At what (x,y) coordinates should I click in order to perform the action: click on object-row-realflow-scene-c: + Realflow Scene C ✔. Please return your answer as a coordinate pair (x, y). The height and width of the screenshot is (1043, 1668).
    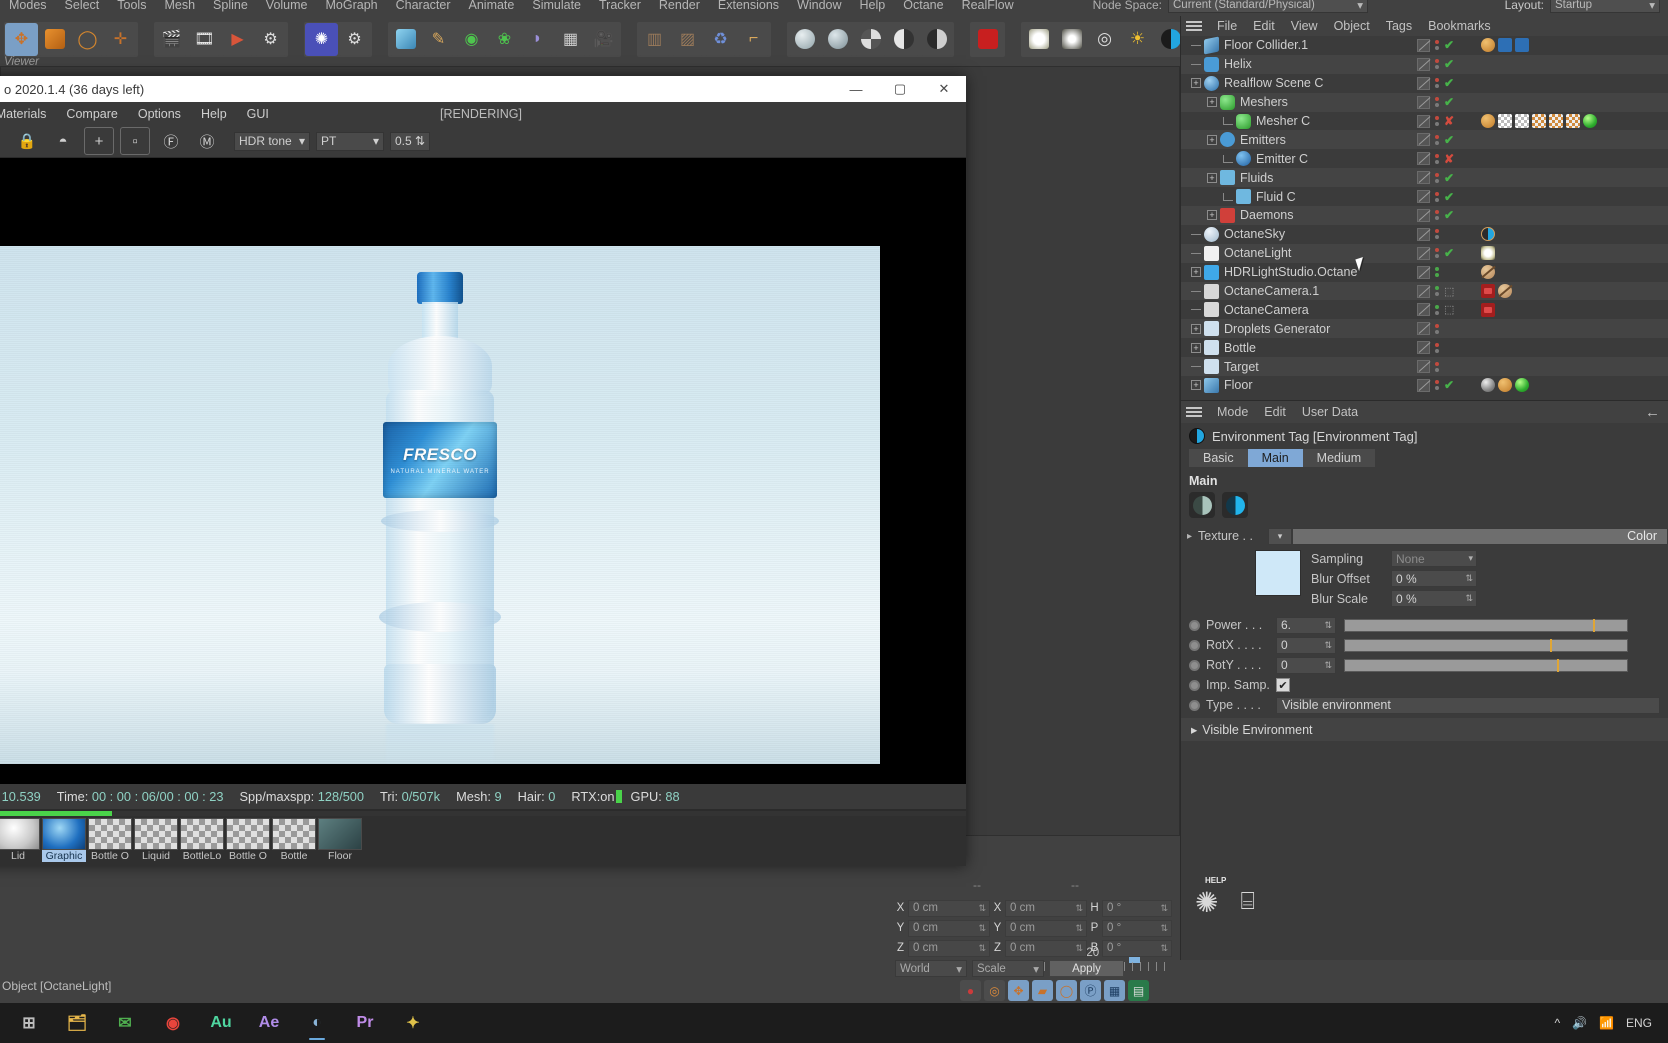
    Looking at the image, I should click on (1424, 83).